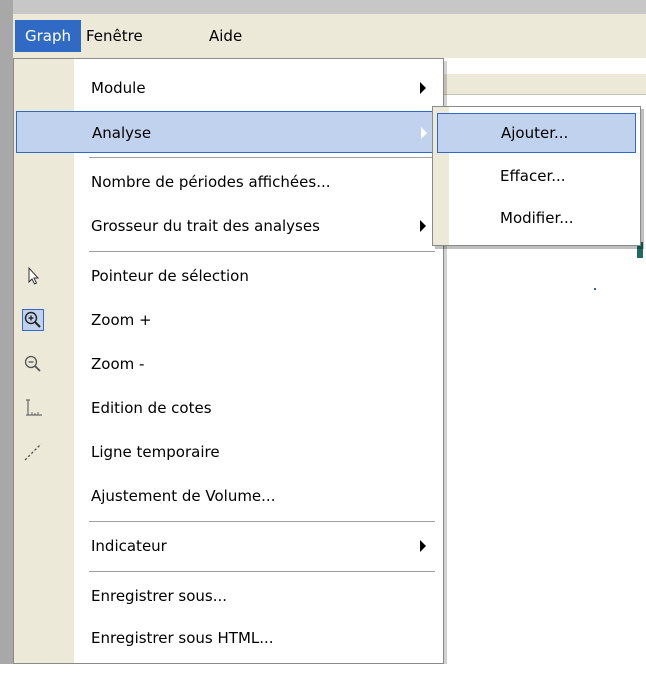 This screenshot has width=646, height=679. I want to click on menu-graph: Graph, so click(48, 36).